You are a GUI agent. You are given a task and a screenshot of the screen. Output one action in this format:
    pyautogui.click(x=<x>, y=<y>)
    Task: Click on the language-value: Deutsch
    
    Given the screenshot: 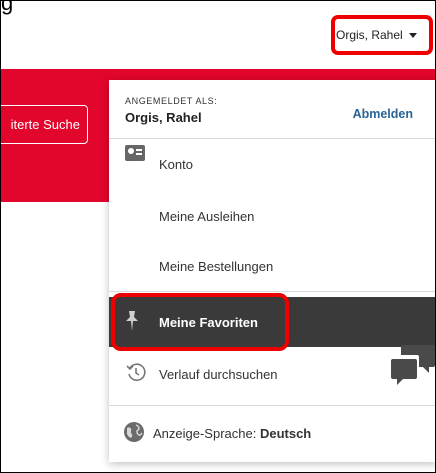 What is the action you would take?
    pyautogui.click(x=285, y=433)
    